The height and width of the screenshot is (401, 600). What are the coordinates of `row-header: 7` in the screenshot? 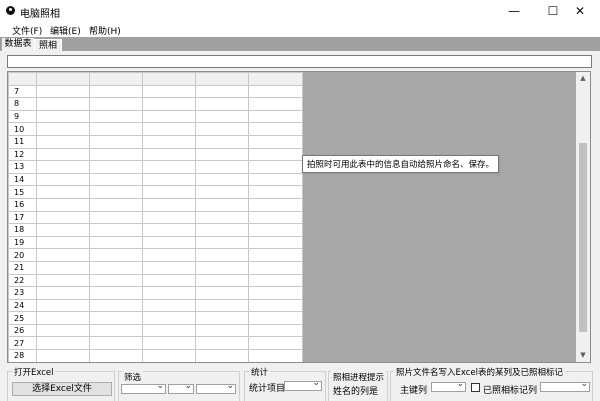 It's located at (22, 91).